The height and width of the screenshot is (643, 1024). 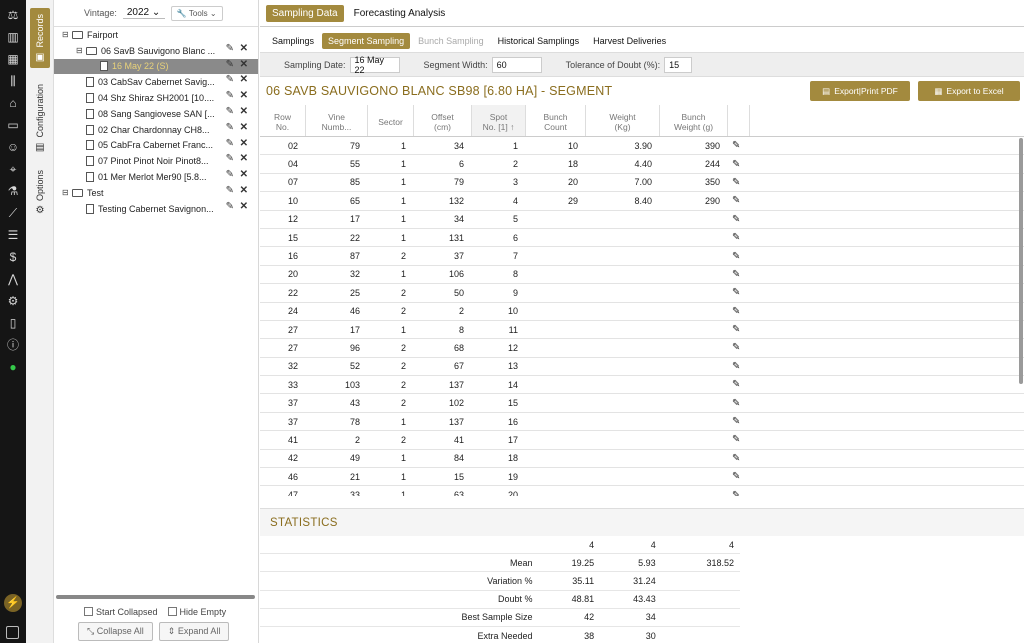 What do you see at coordinates (13, 191) in the screenshot?
I see `flask-icon: ⚗` at bounding box center [13, 191].